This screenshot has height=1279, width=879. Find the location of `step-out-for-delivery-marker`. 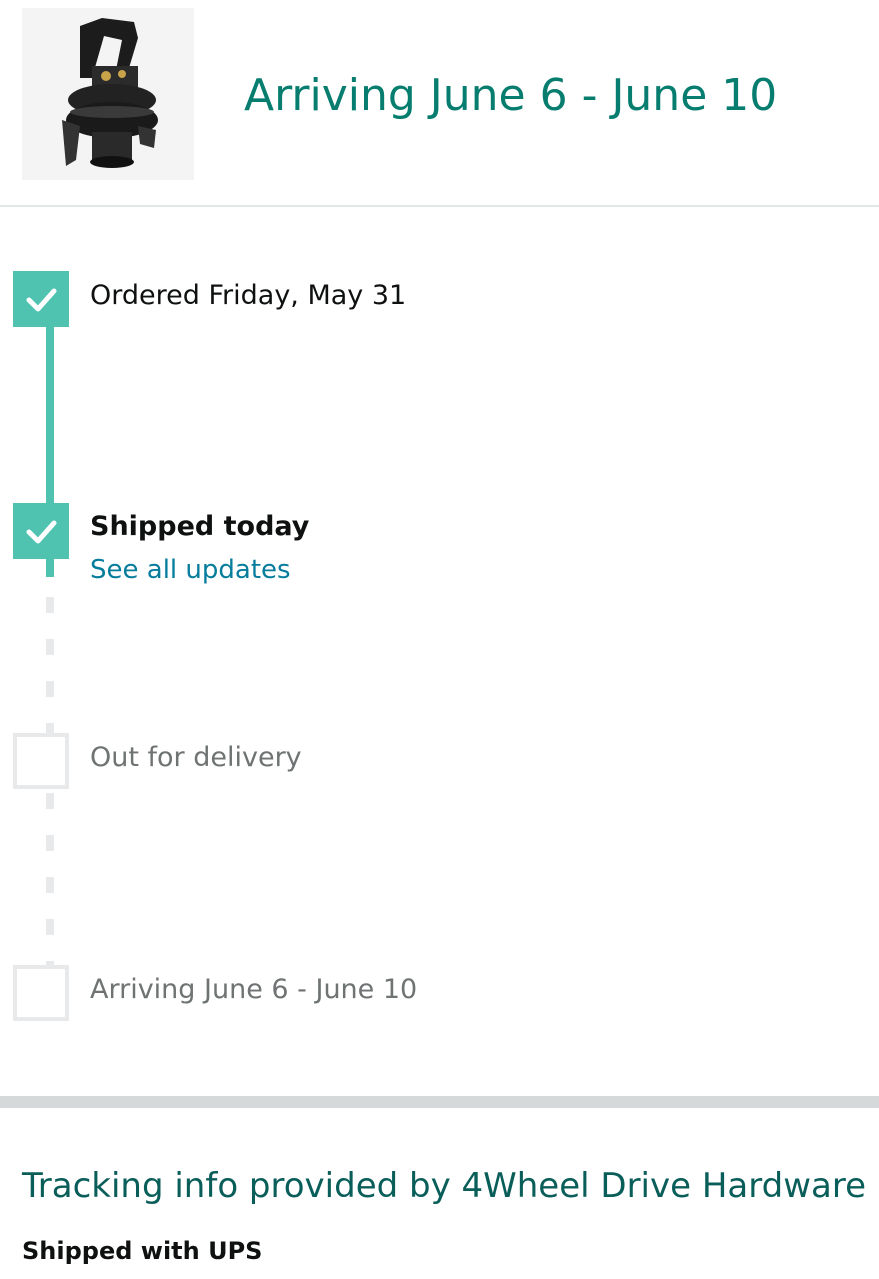

step-out-for-delivery-marker is located at coordinates (41, 761).